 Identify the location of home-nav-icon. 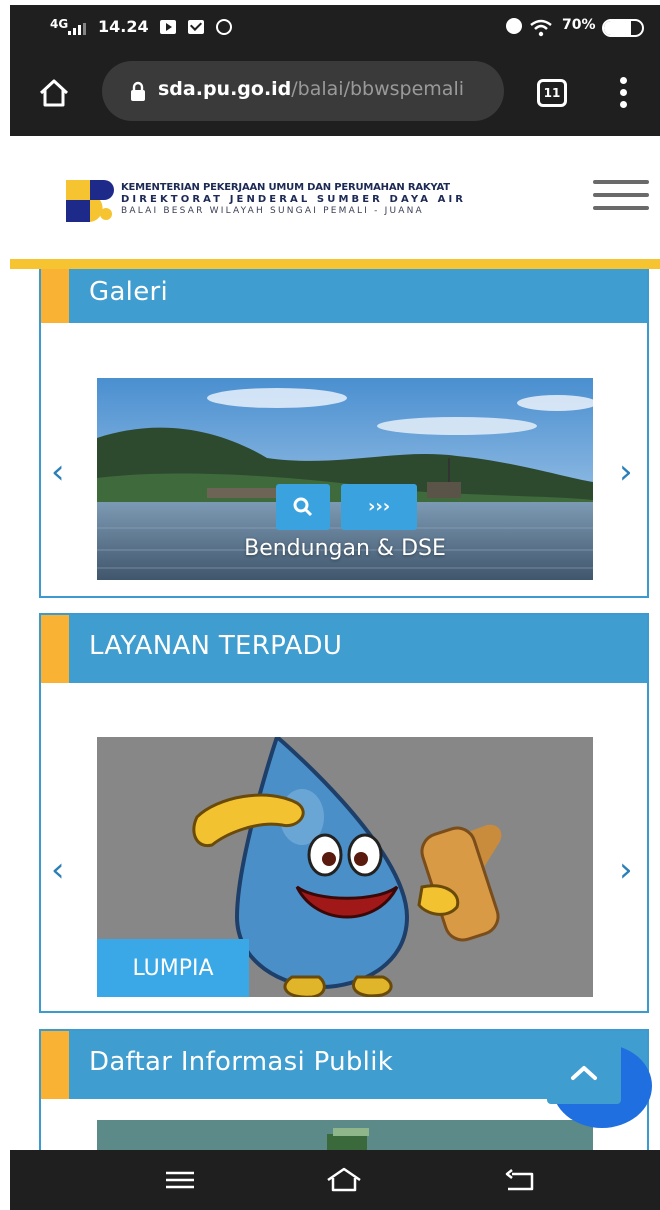
(344, 1180).